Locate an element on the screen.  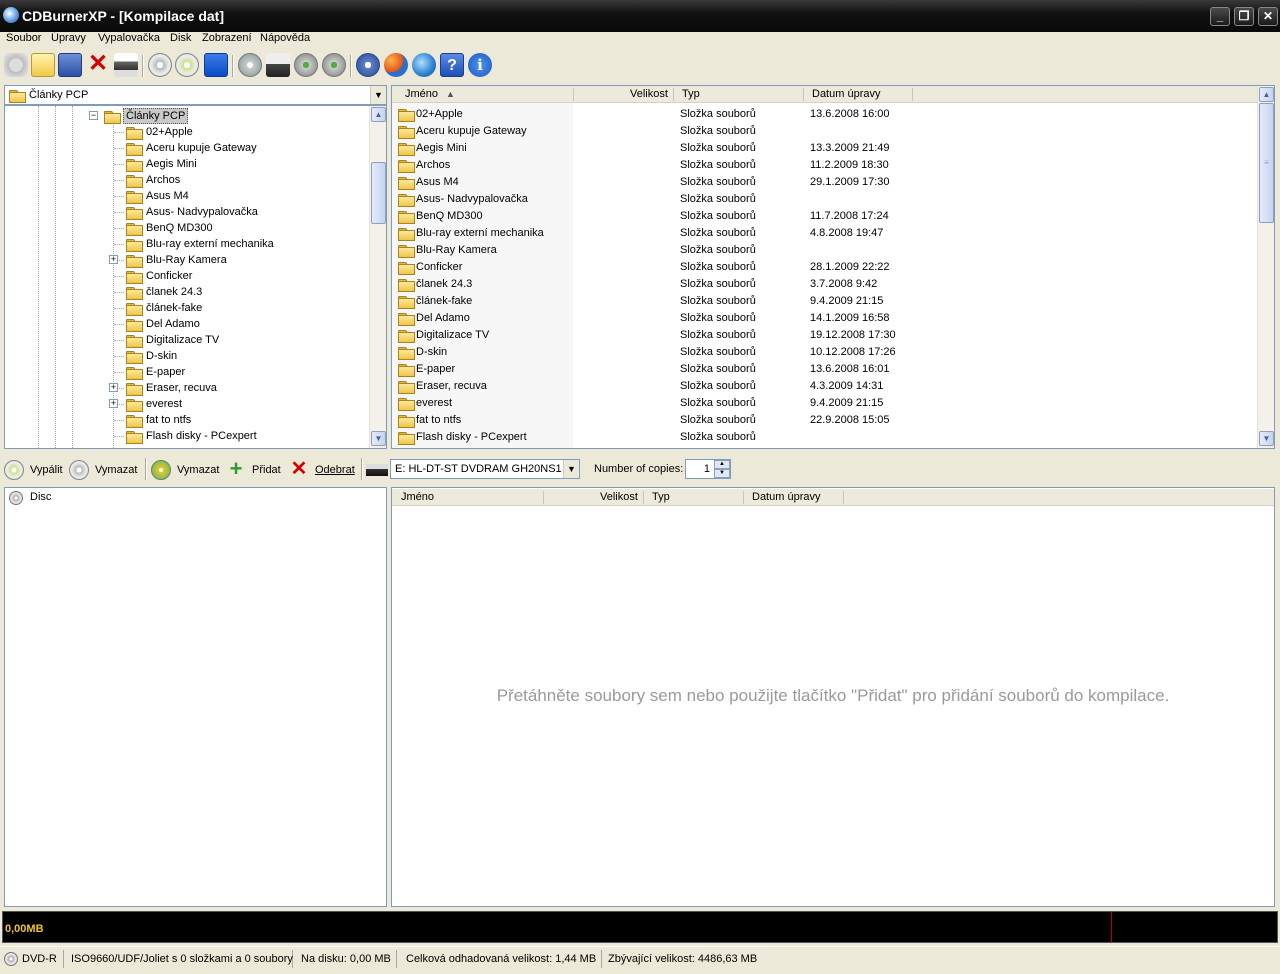
tree-item: Flash disky - PCexpert is located at coordinates (233, 436).